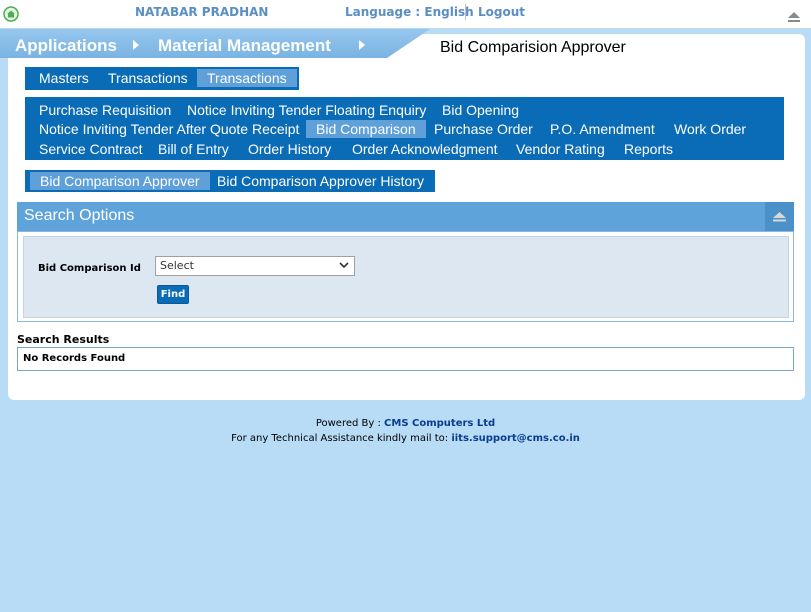 The width and height of the screenshot is (811, 612). Describe the element at coordinates (74, 358) in the screenshot. I see `no-records-message: No Records Found` at that location.